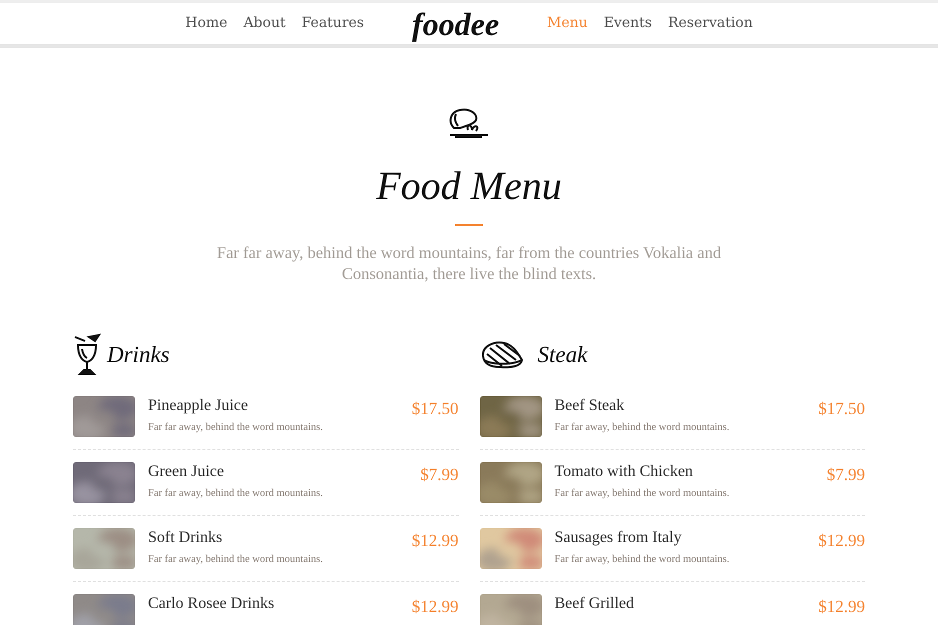 The width and height of the screenshot is (938, 625). I want to click on section-title: Drinks, so click(138, 354).